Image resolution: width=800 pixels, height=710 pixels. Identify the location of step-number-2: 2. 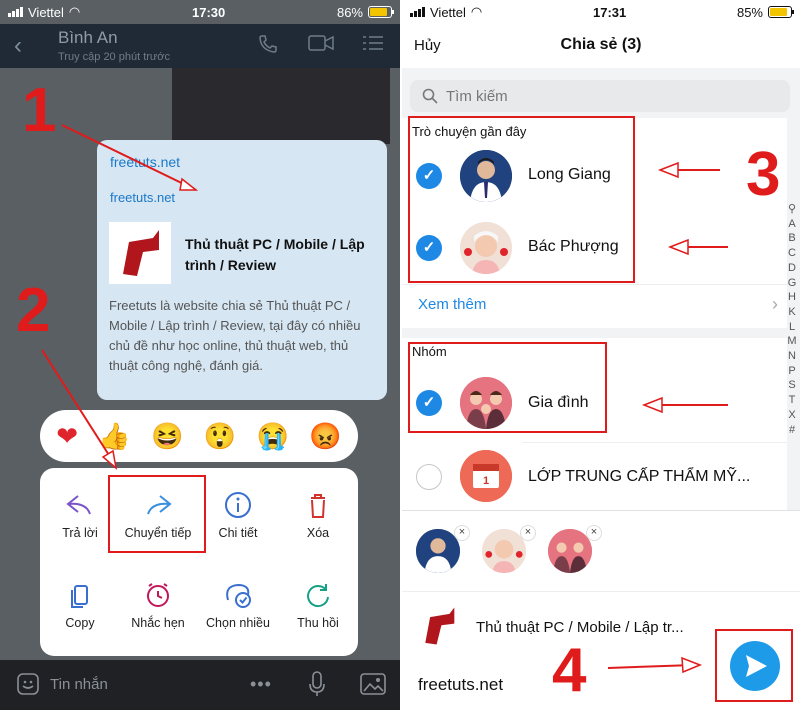
(33, 310).